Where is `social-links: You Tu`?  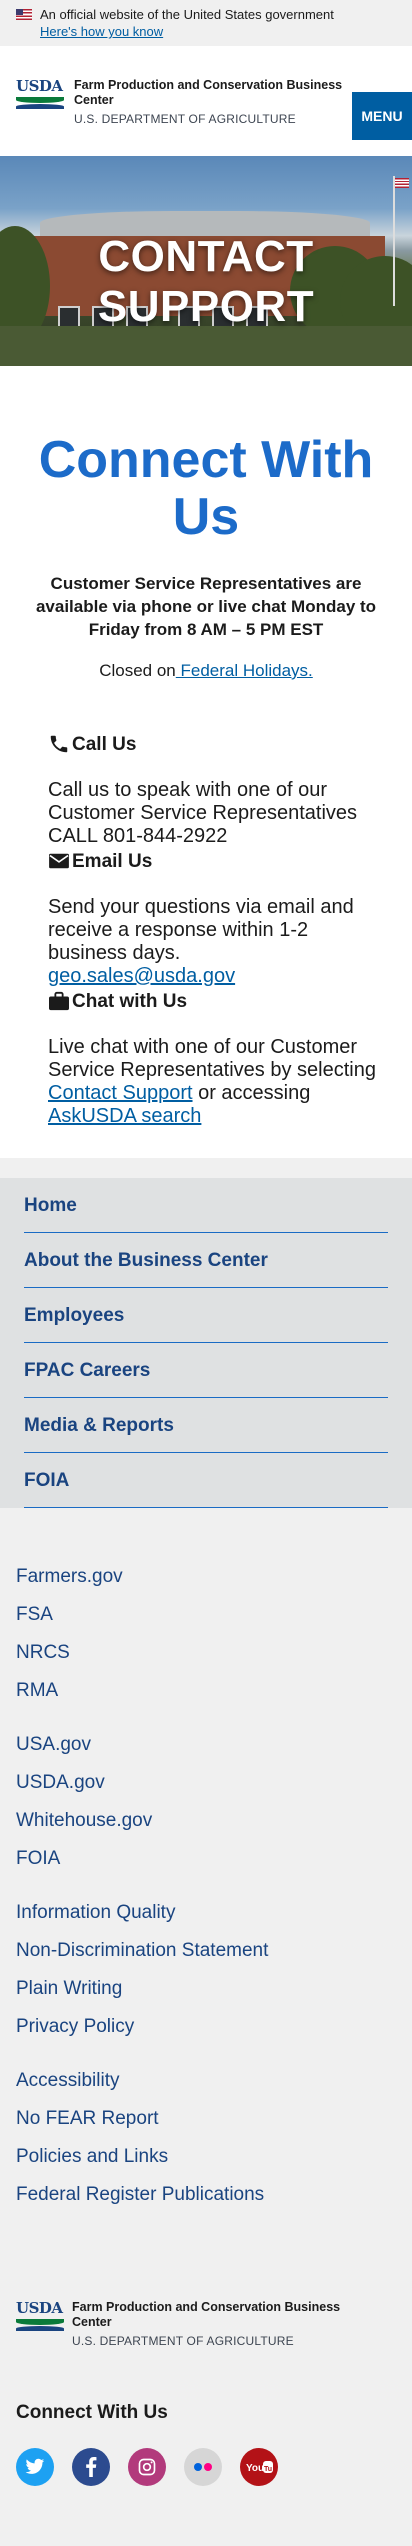
social-links: You Tu is located at coordinates (206, 2485).